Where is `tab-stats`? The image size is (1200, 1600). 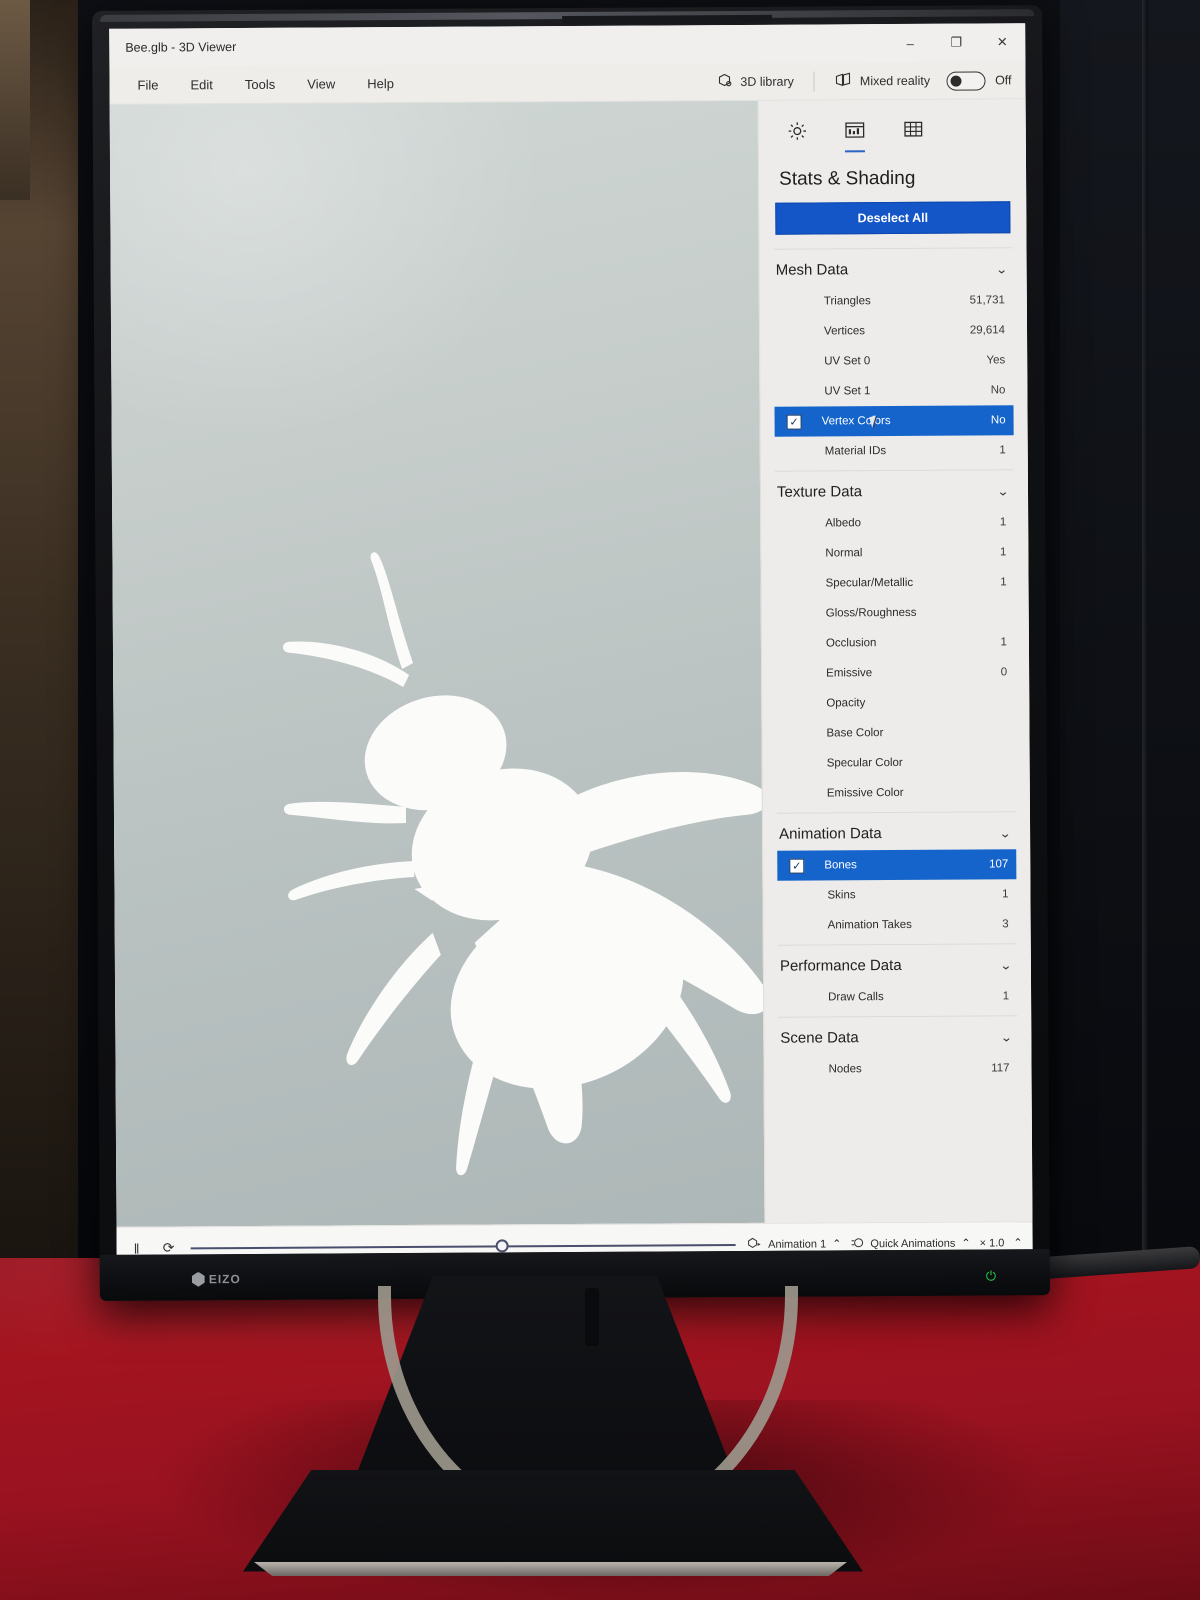
tab-stats is located at coordinates (855, 130).